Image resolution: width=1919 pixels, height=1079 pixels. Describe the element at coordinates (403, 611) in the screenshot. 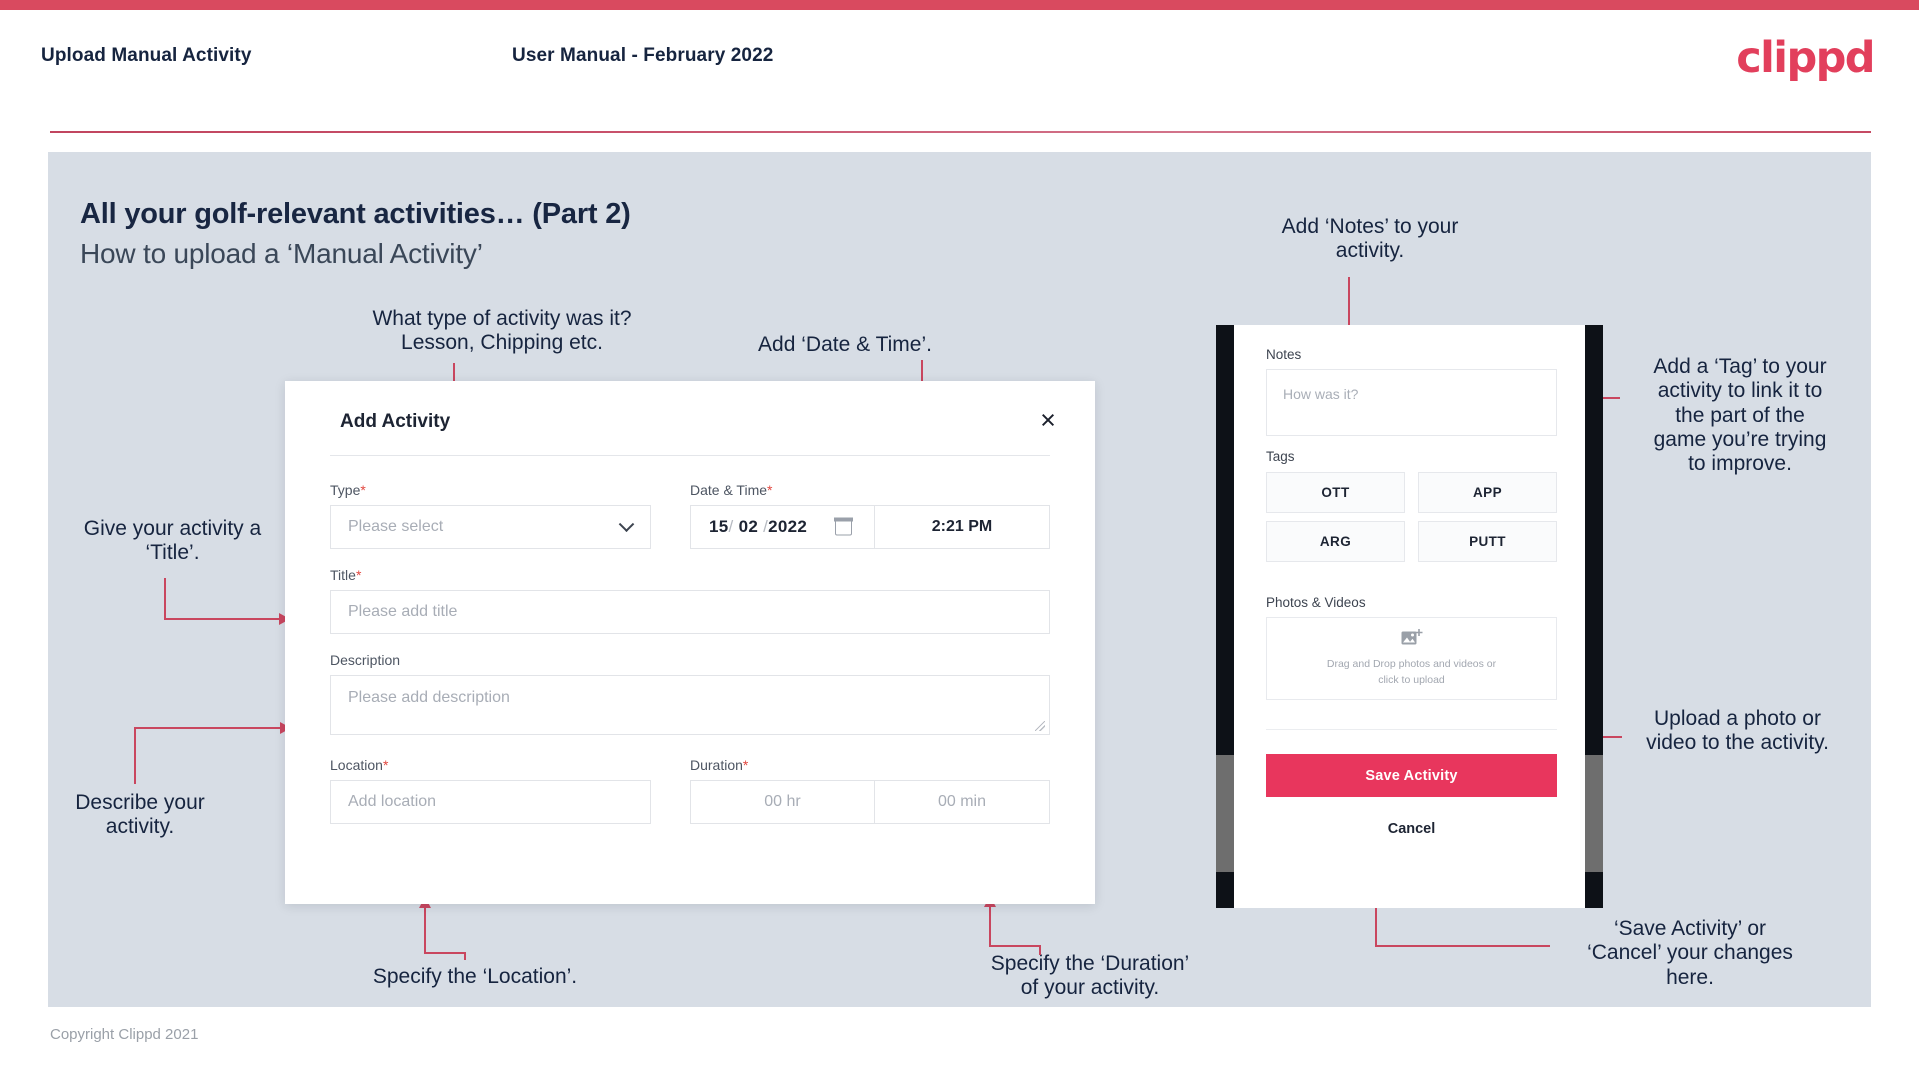

I see `title-placeholder: Please add title` at that location.